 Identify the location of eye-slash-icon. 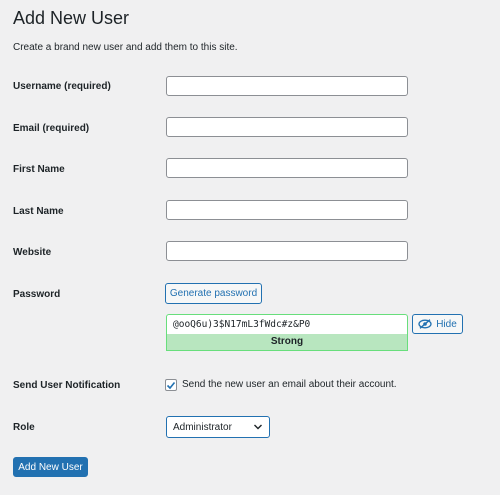
(425, 324).